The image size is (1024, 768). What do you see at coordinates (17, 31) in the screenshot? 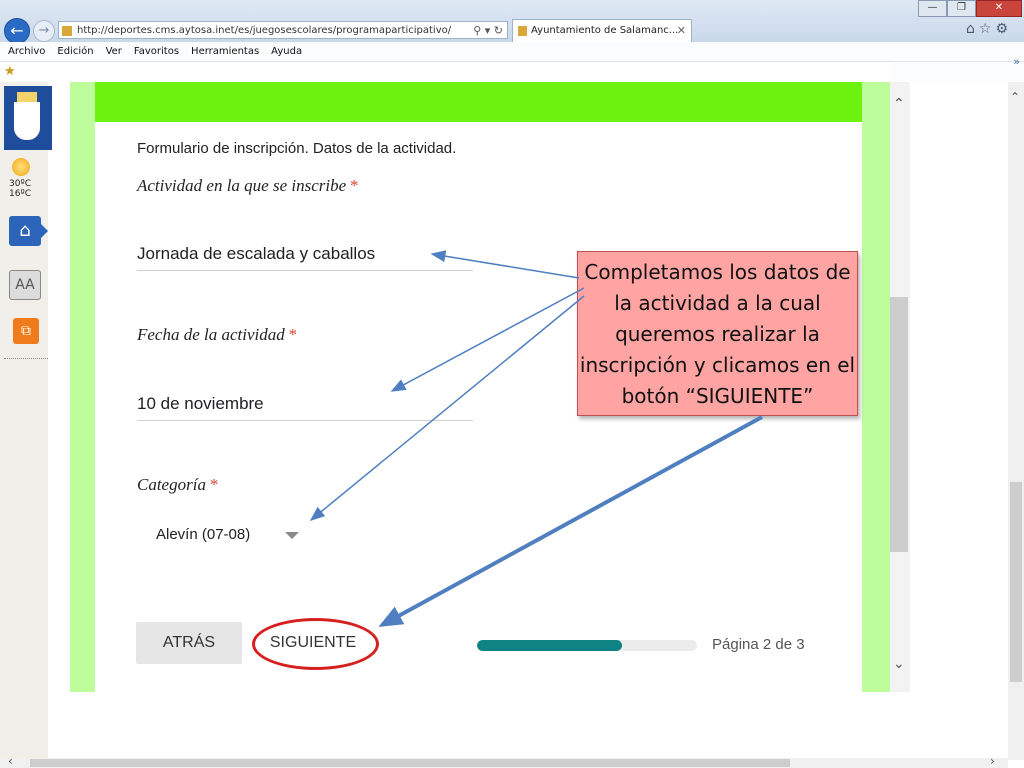
I see `back-arrow-icon: ←` at bounding box center [17, 31].